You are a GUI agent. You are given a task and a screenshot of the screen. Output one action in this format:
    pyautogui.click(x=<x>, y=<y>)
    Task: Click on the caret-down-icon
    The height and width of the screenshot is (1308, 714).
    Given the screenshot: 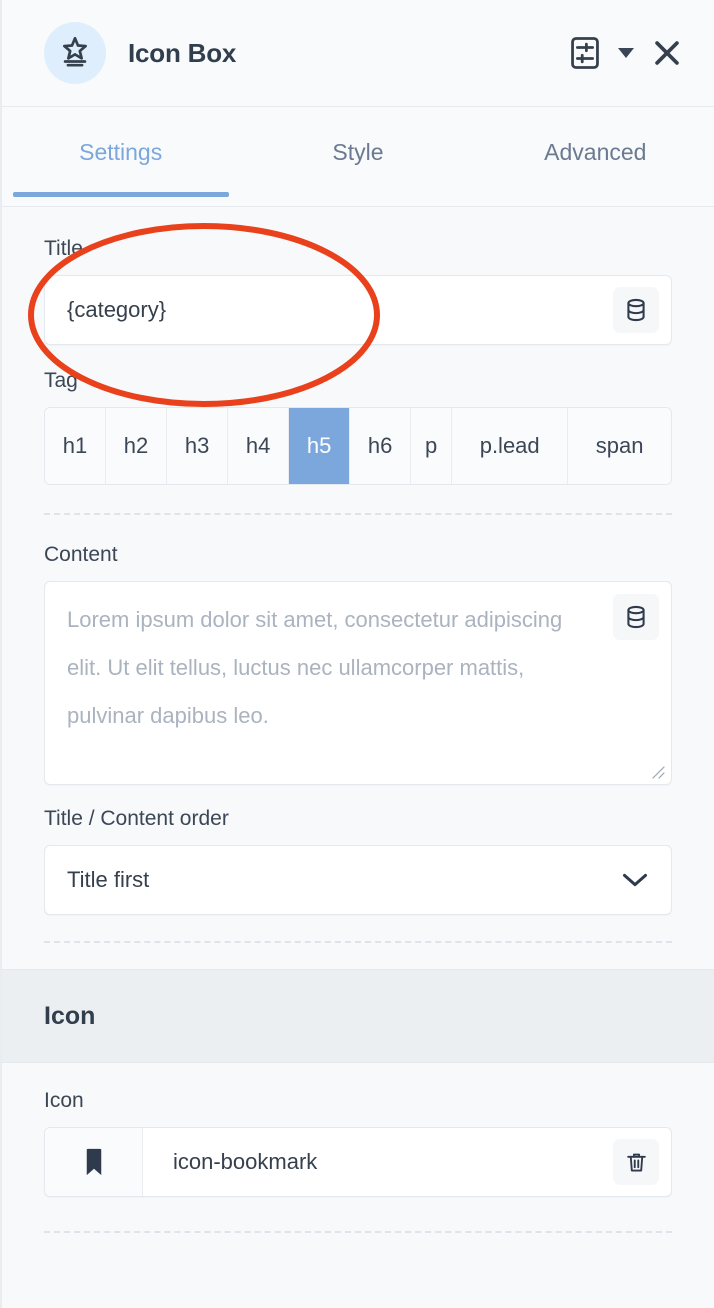 What is the action you would take?
    pyautogui.click(x=626, y=53)
    